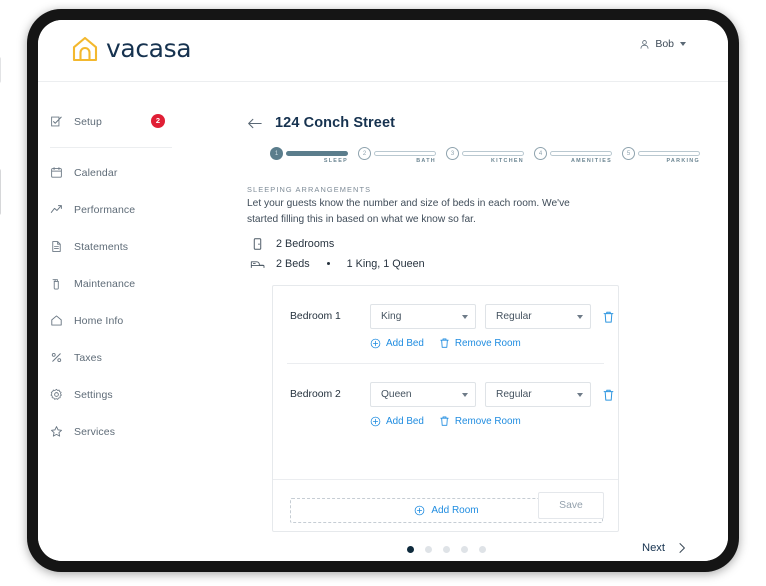  I want to click on user-name: Bob, so click(664, 44).